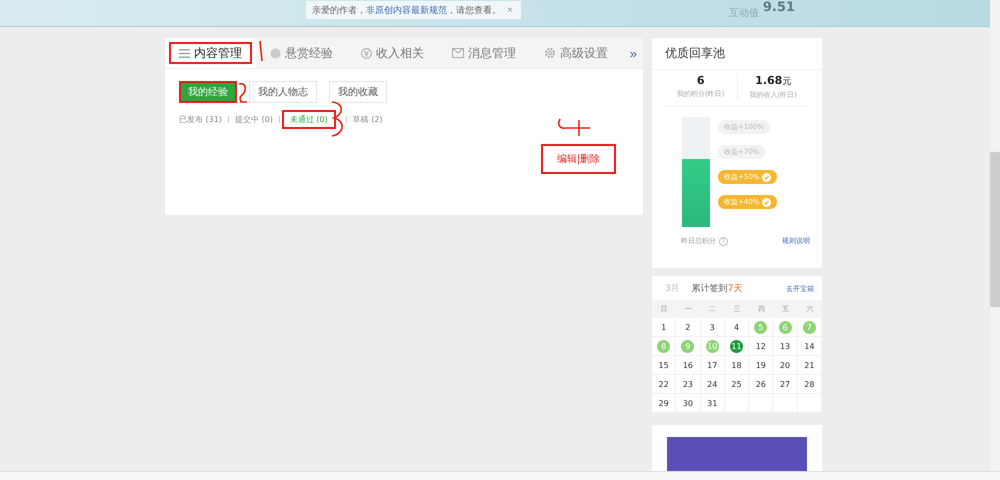  I want to click on close-button: ×, so click(510, 10).